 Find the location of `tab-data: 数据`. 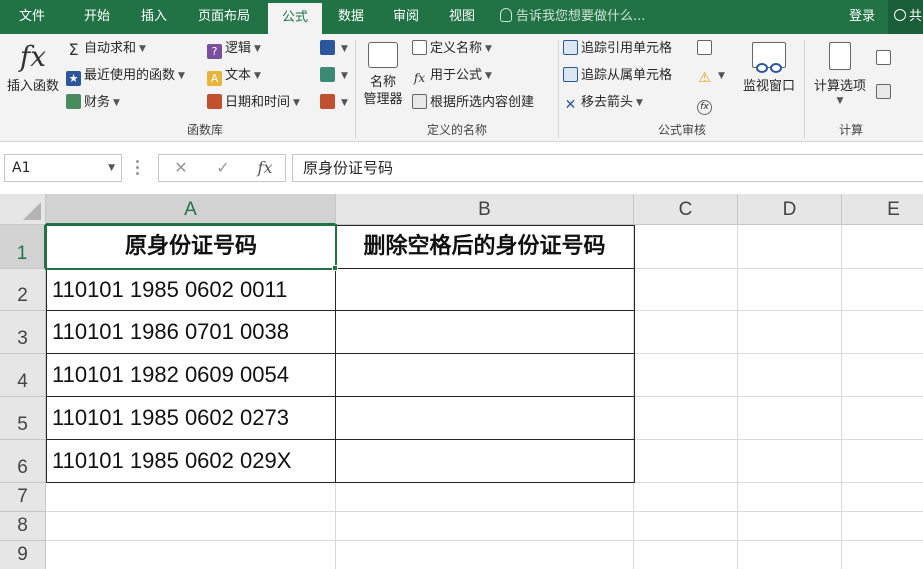

tab-data: 数据 is located at coordinates (351, 17).